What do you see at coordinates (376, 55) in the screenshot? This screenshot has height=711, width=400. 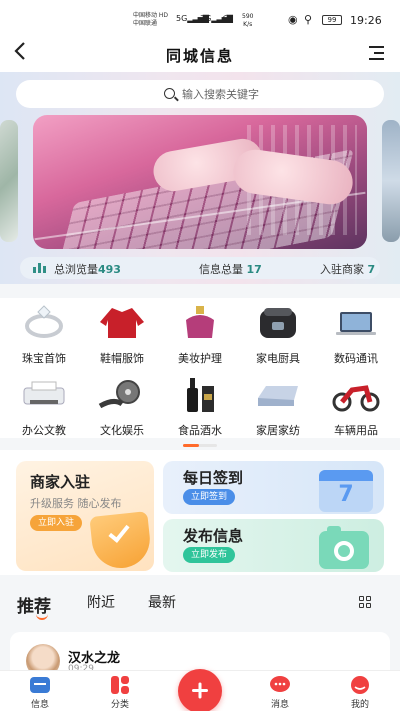 I see `menu-icon` at bounding box center [376, 55].